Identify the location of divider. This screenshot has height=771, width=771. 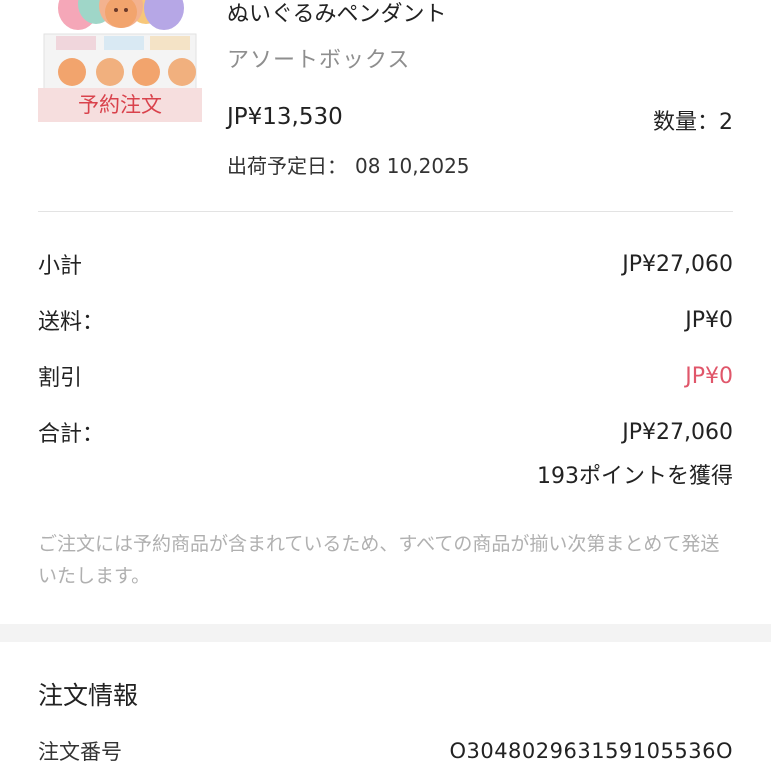
(385, 211).